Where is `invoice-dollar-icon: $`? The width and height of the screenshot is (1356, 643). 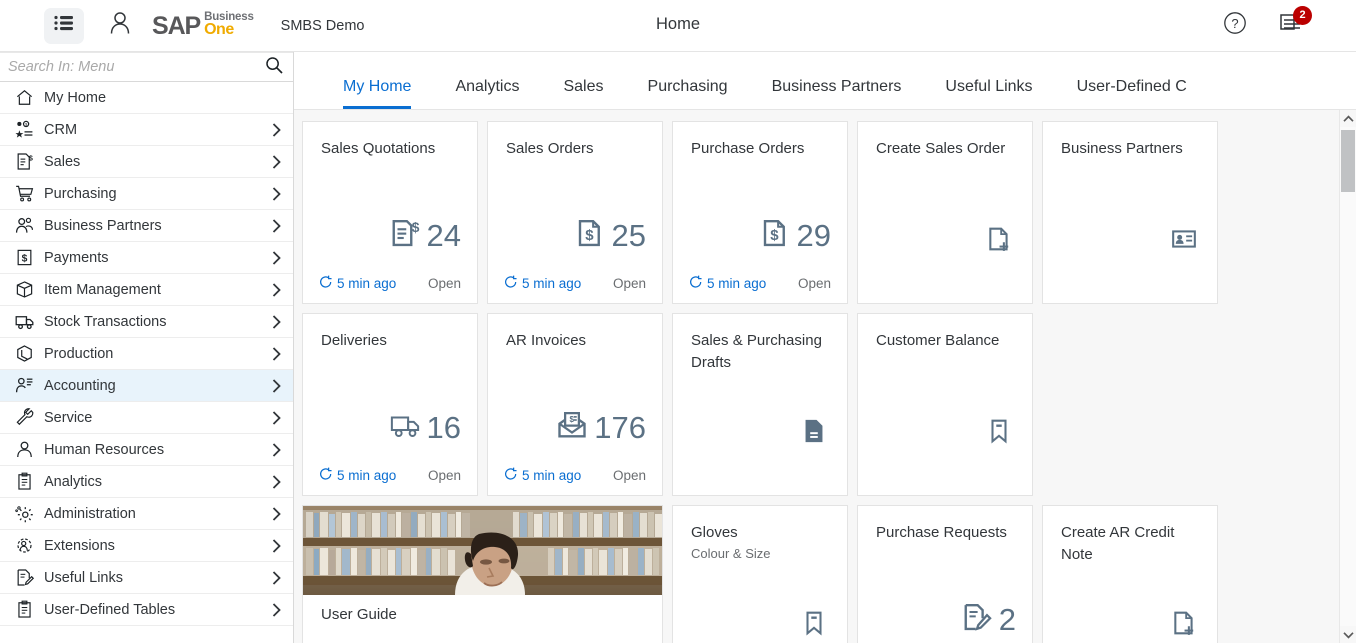
invoice-dollar-icon: $ is located at coordinates (405, 235).